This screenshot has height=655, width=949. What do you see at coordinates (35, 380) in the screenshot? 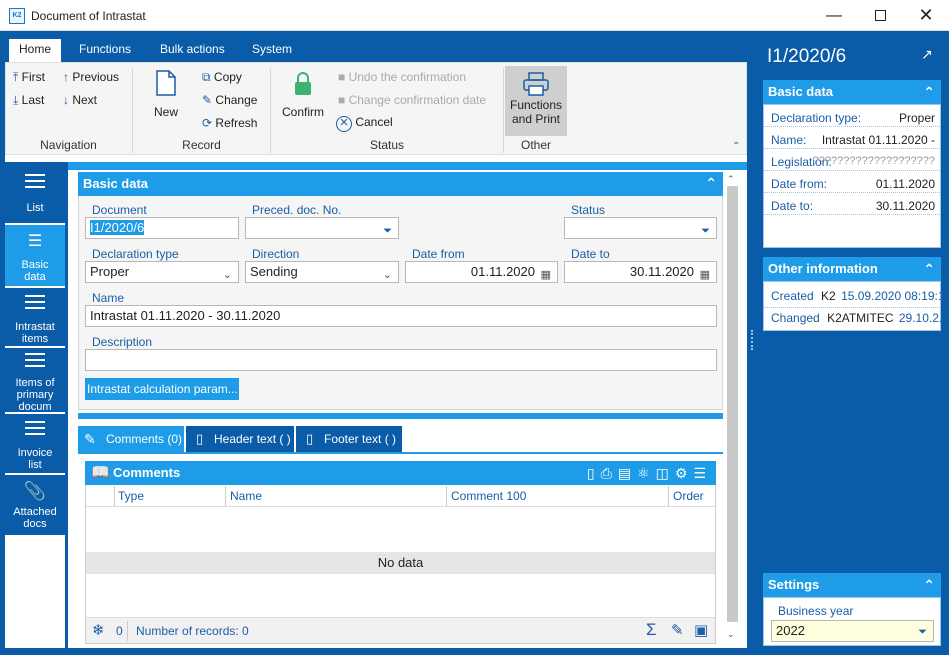
I see `sidebar-item-items-of-primary: Items of primary docum` at bounding box center [35, 380].